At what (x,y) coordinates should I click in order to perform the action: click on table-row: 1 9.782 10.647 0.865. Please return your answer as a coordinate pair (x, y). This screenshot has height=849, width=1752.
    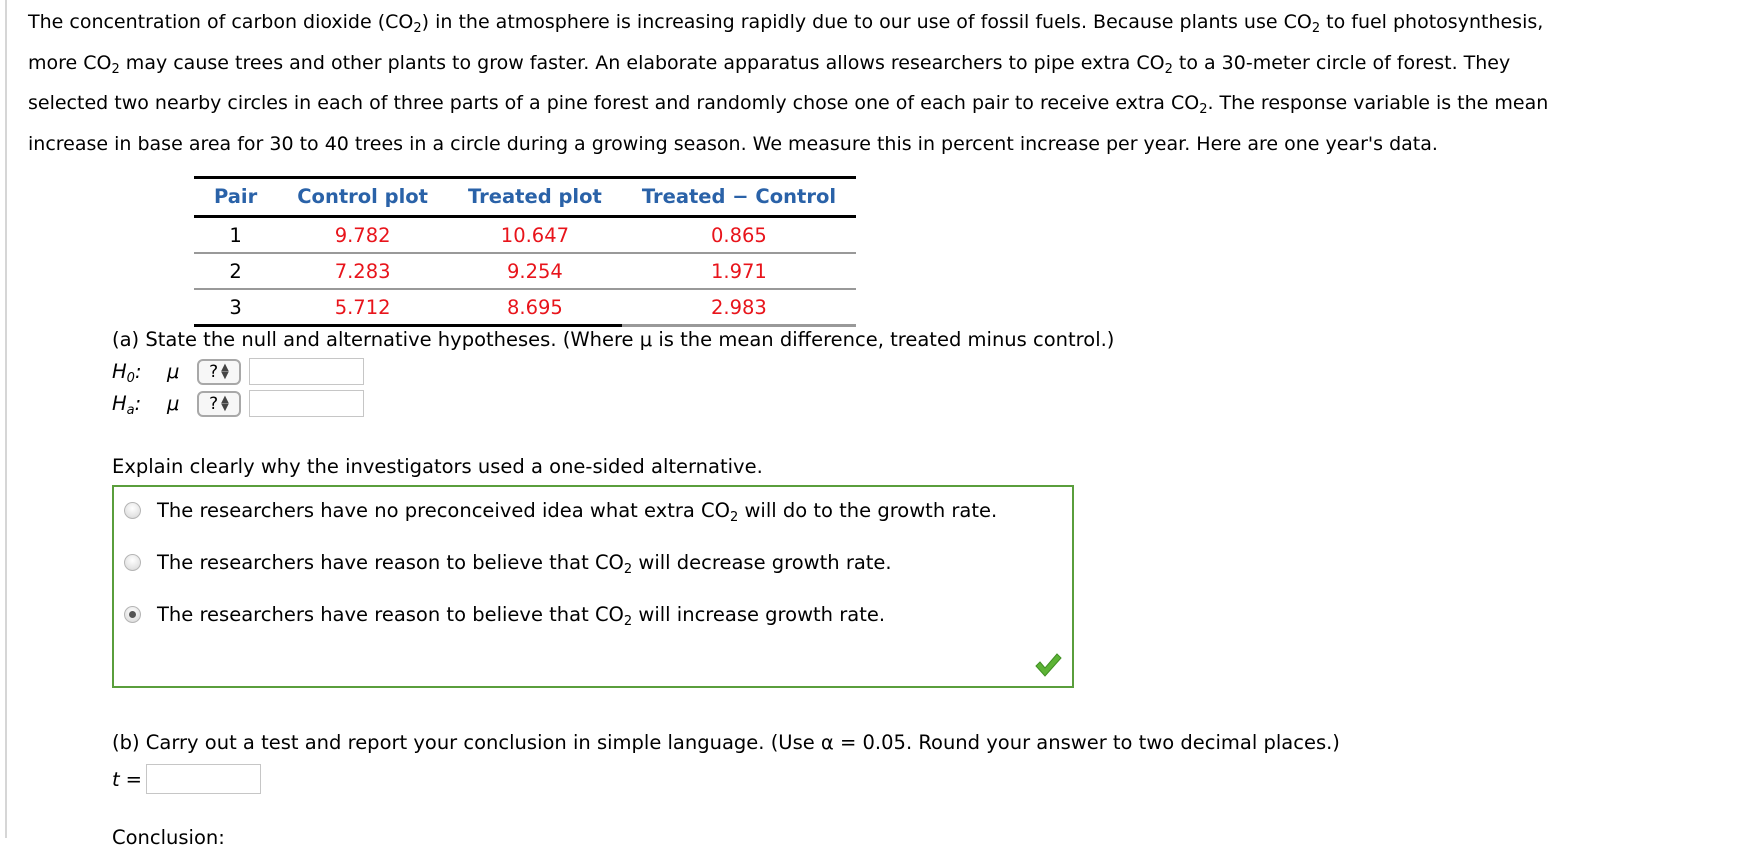
    Looking at the image, I should click on (525, 235).